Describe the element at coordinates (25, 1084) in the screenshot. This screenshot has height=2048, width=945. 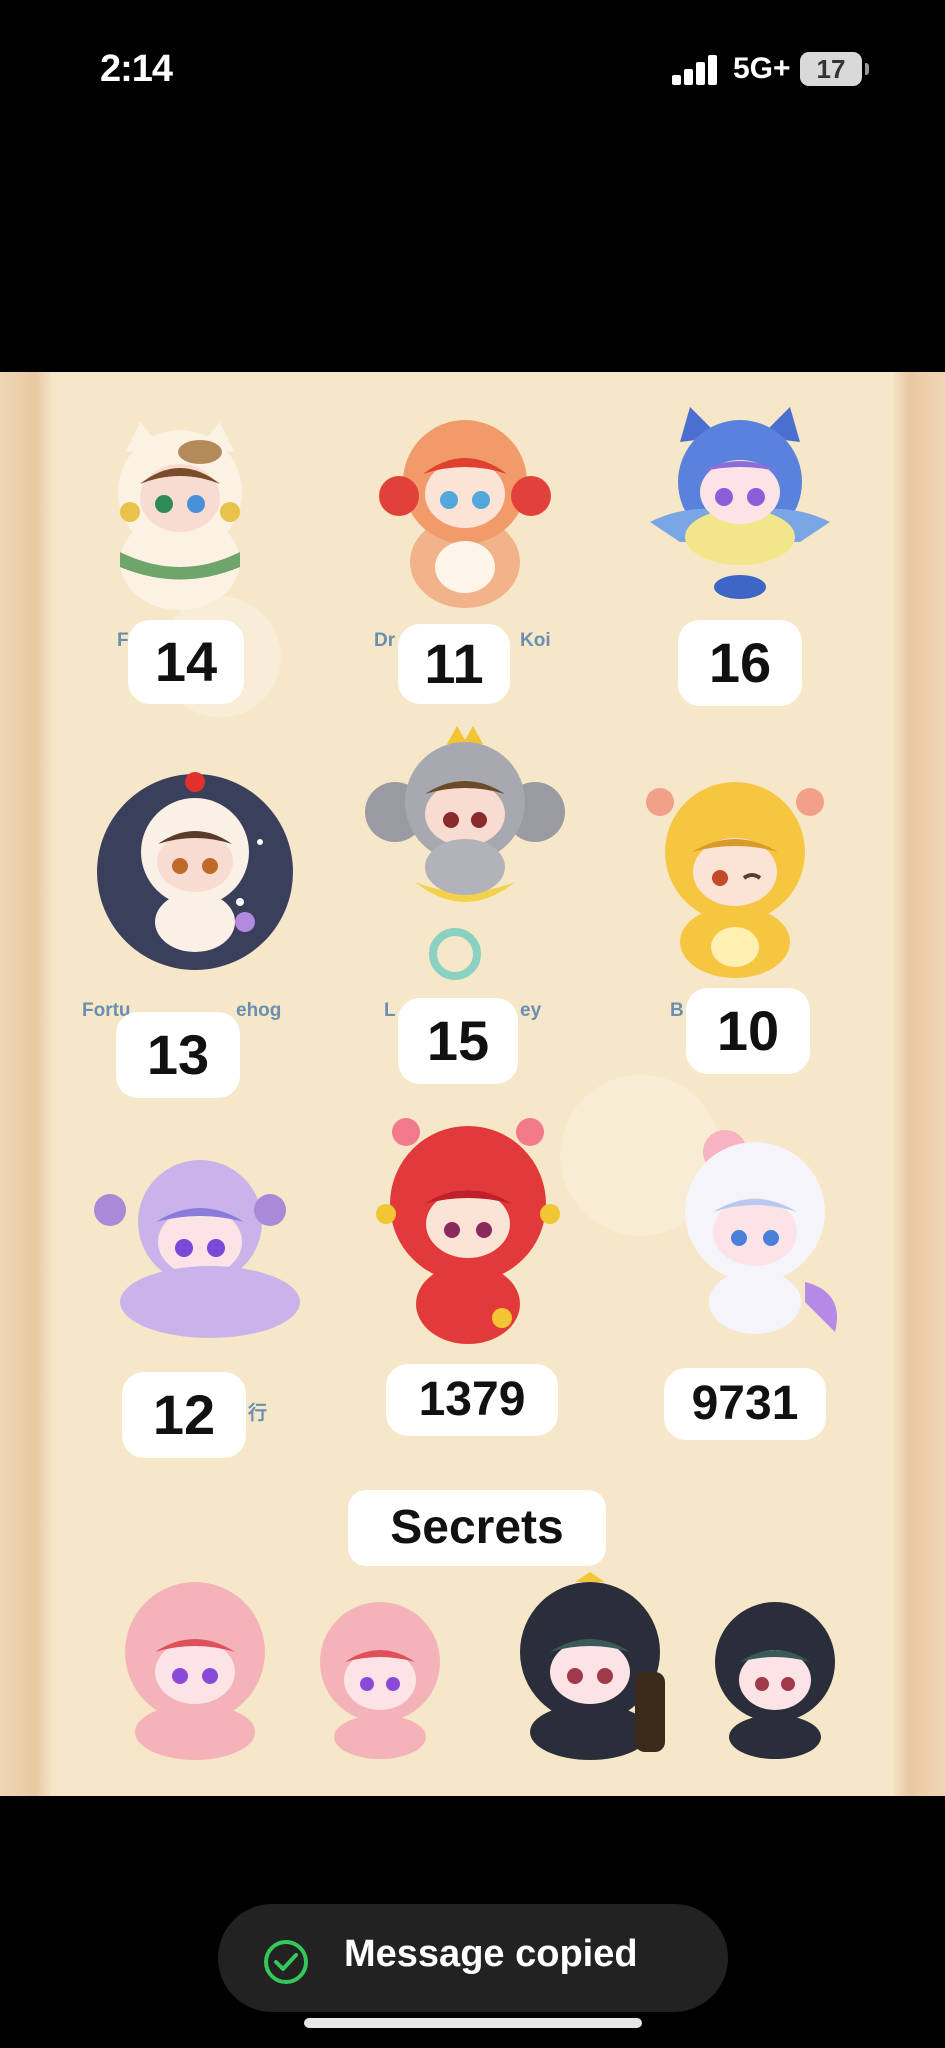
I see `poster-frame-left` at that location.